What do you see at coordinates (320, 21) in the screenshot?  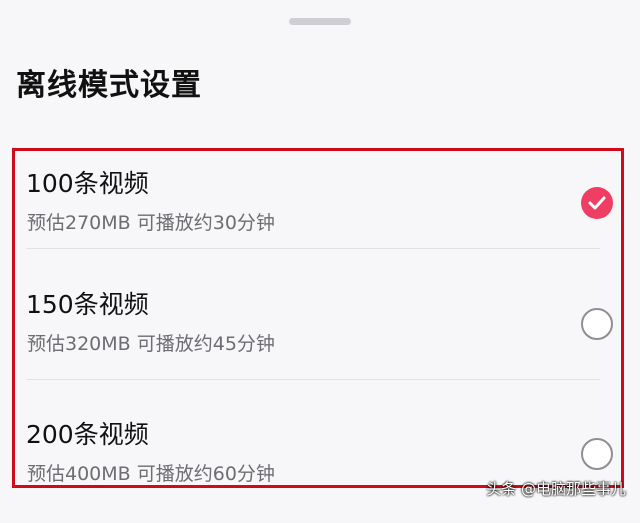 I see `drag-handle` at bounding box center [320, 21].